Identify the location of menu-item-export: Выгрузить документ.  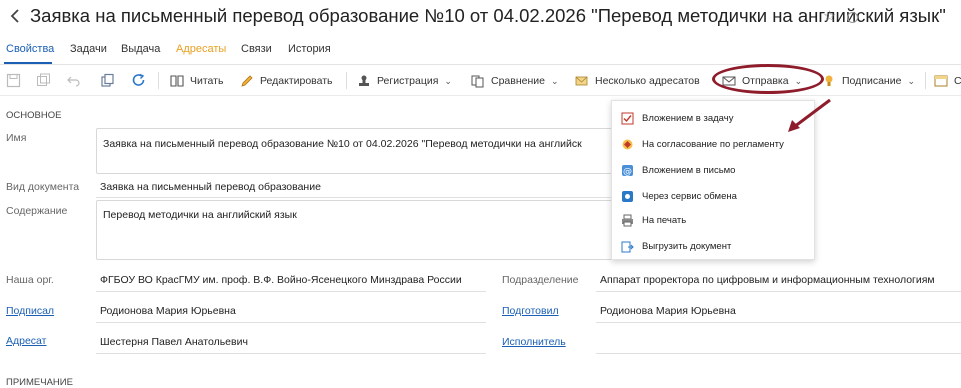
(713, 246).